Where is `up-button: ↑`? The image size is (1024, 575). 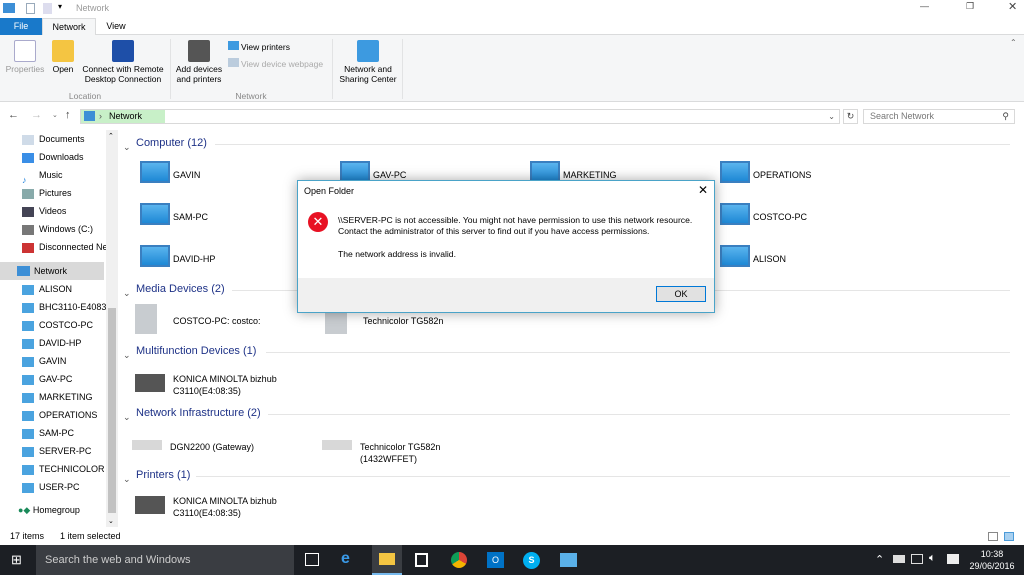
up-button: ↑ is located at coordinates (68, 115).